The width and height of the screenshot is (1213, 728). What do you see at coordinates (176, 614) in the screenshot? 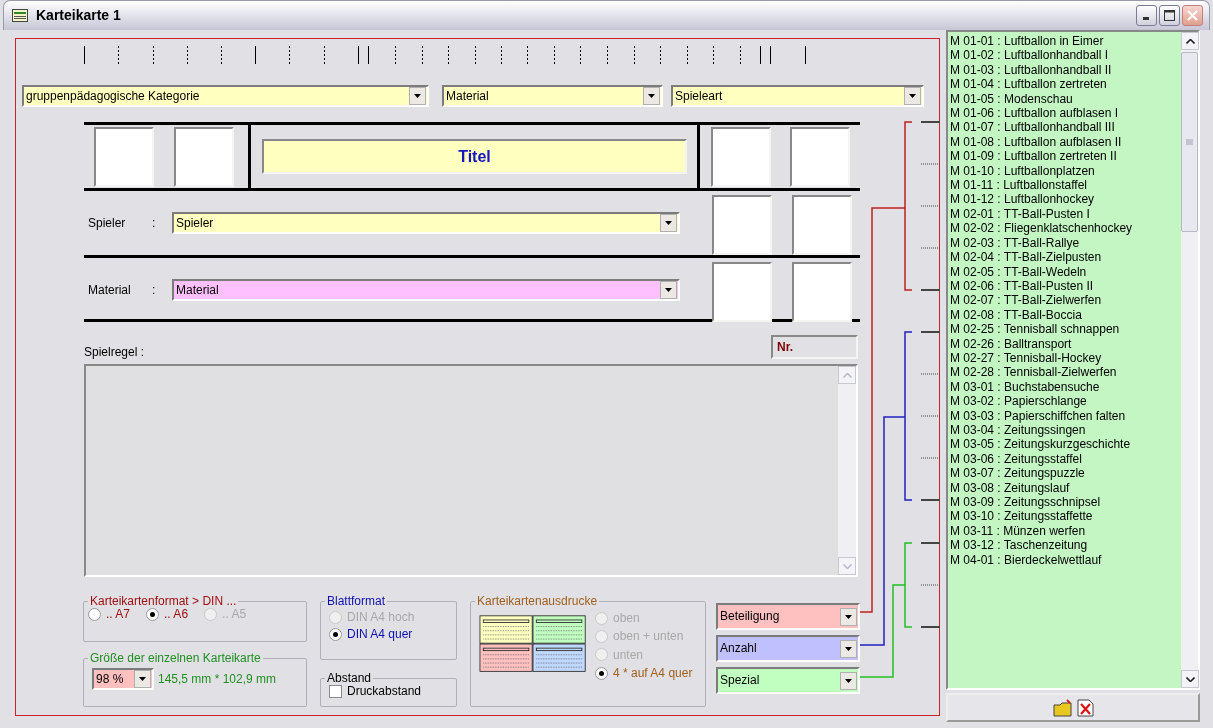
I see `option-label: .. A6` at bounding box center [176, 614].